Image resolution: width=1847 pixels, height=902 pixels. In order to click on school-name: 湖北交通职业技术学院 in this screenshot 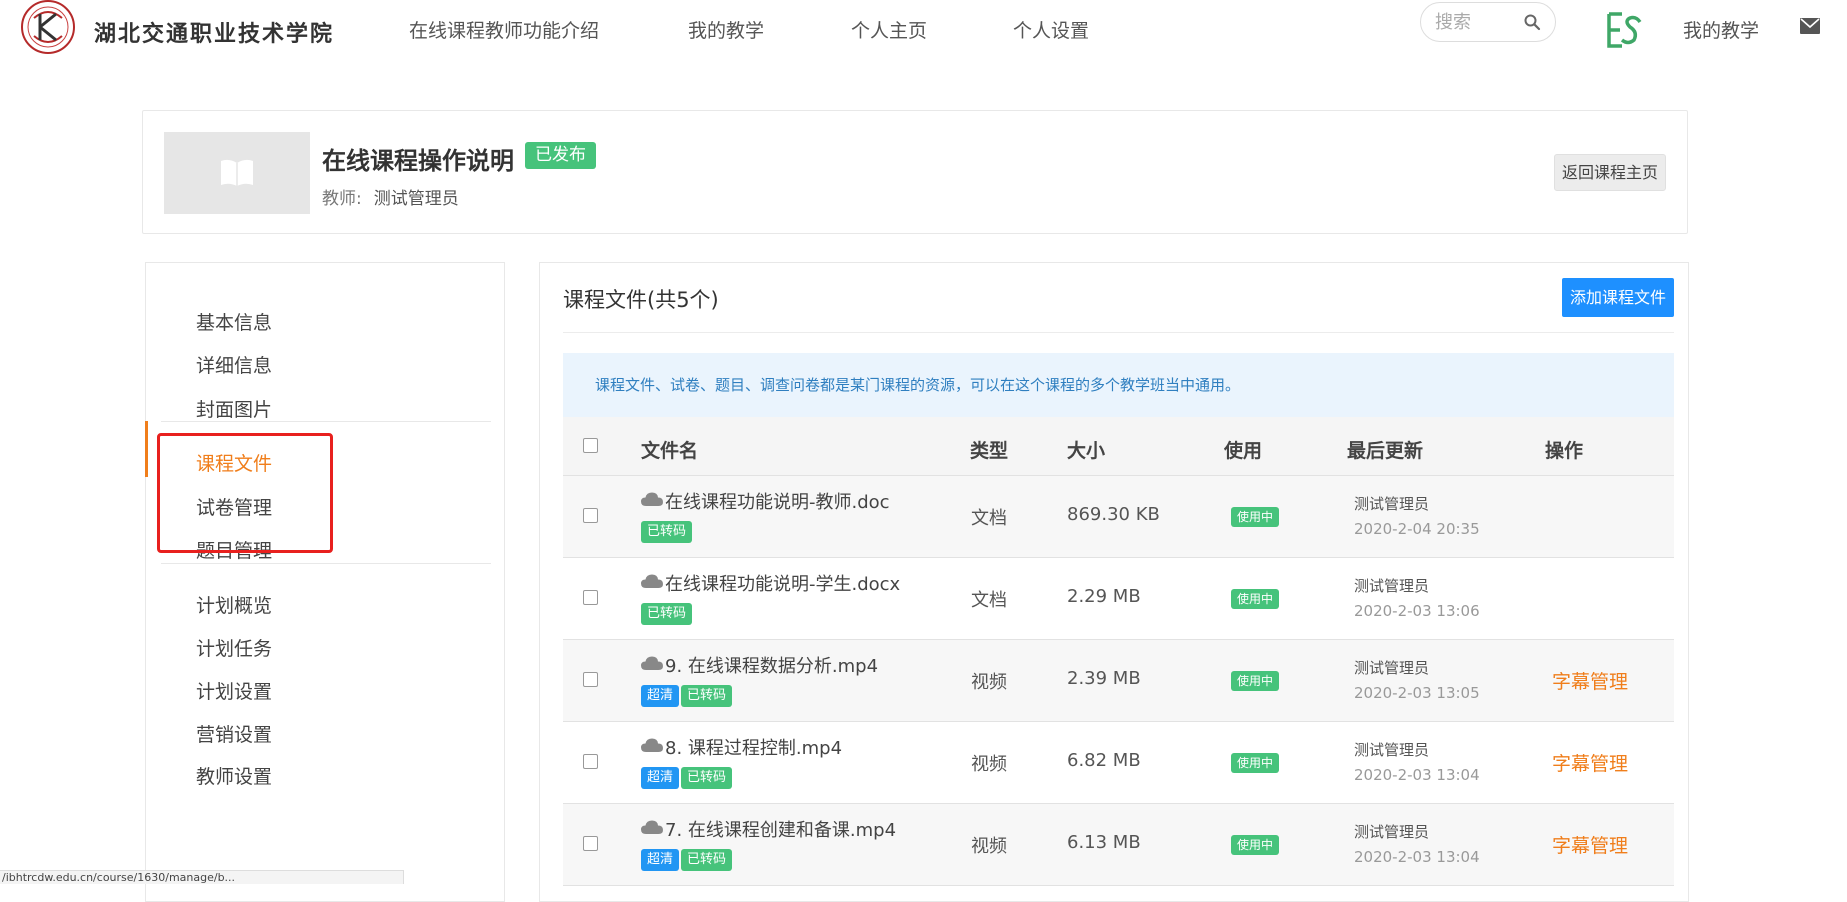, I will do `click(214, 32)`.